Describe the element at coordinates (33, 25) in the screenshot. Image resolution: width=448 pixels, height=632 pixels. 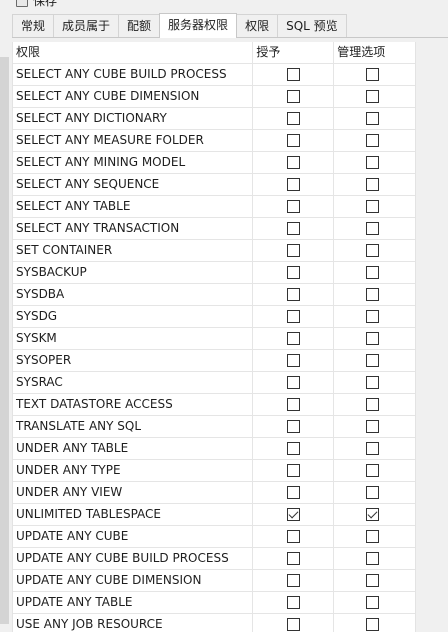
I see `tab-general: 常规` at that location.